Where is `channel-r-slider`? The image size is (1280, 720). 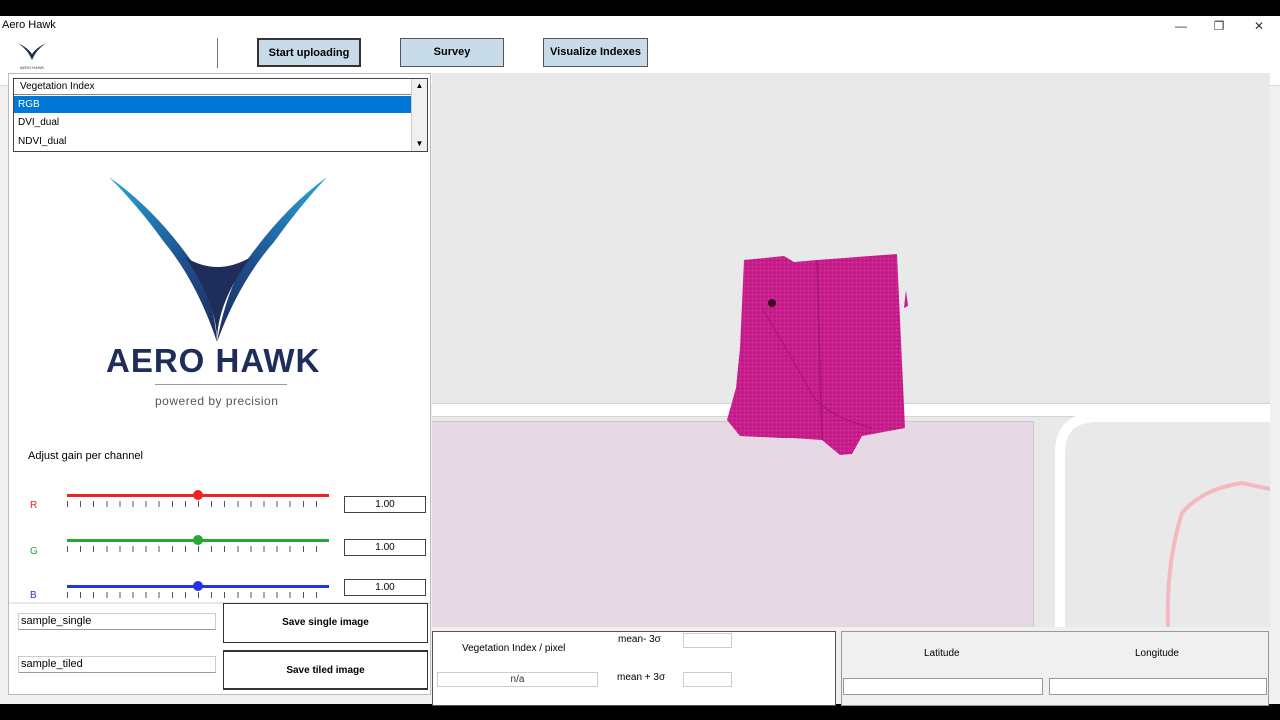
channel-r-slider is located at coordinates (198, 499).